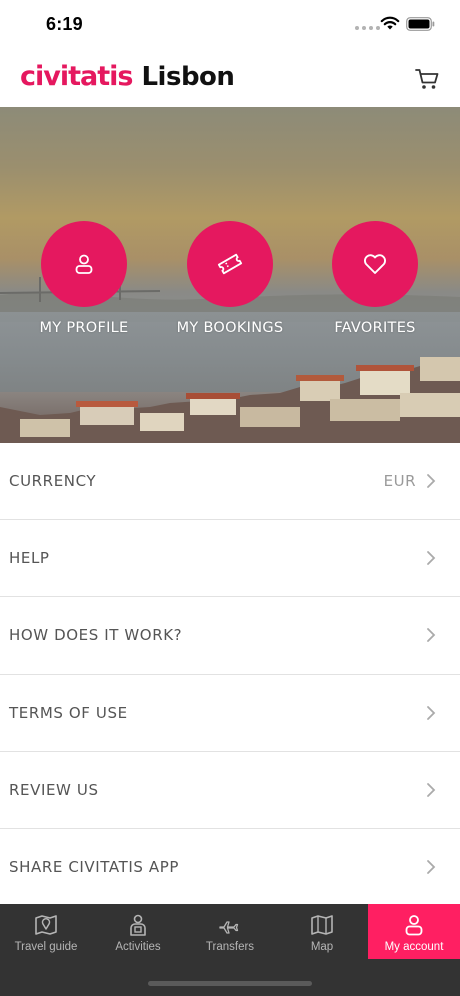 The height and width of the screenshot is (996, 460). What do you see at coordinates (68, 712) in the screenshot?
I see `menu-item-label: TERMS OF USE` at bounding box center [68, 712].